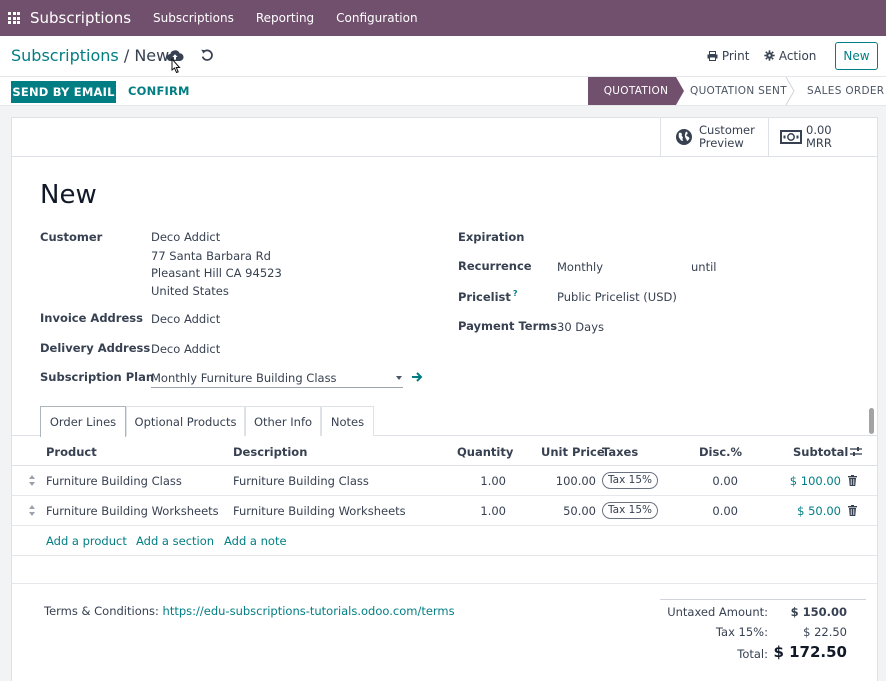 The width and height of the screenshot is (886, 681). I want to click on stage-quotation-sent: QUOTATION SENT, so click(738, 91).